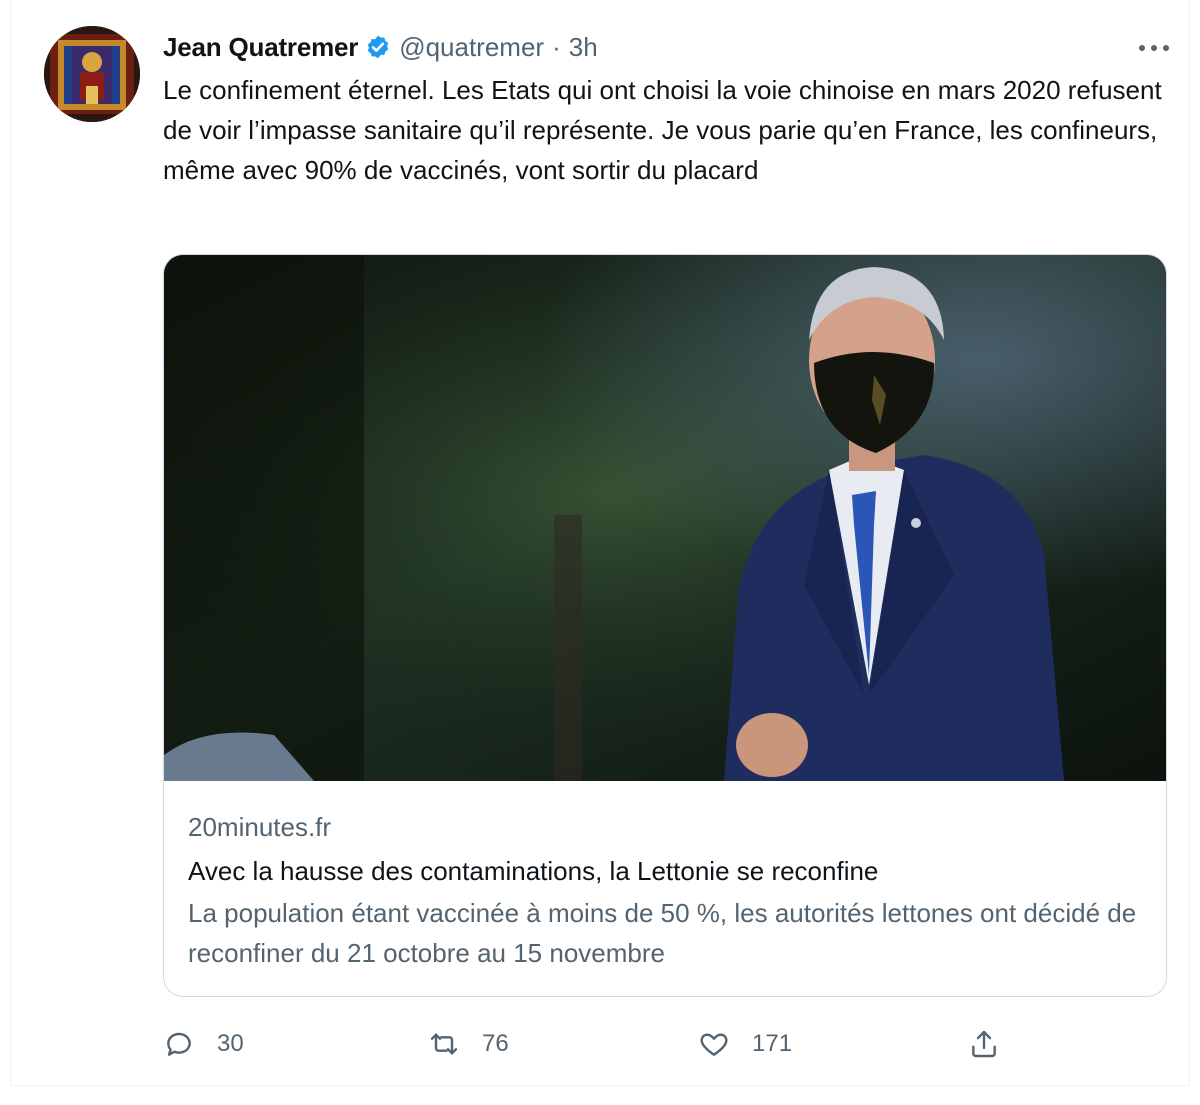 The height and width of the screenshot is (1105, 1200). I want to click on share-button, so click(984, 1044).